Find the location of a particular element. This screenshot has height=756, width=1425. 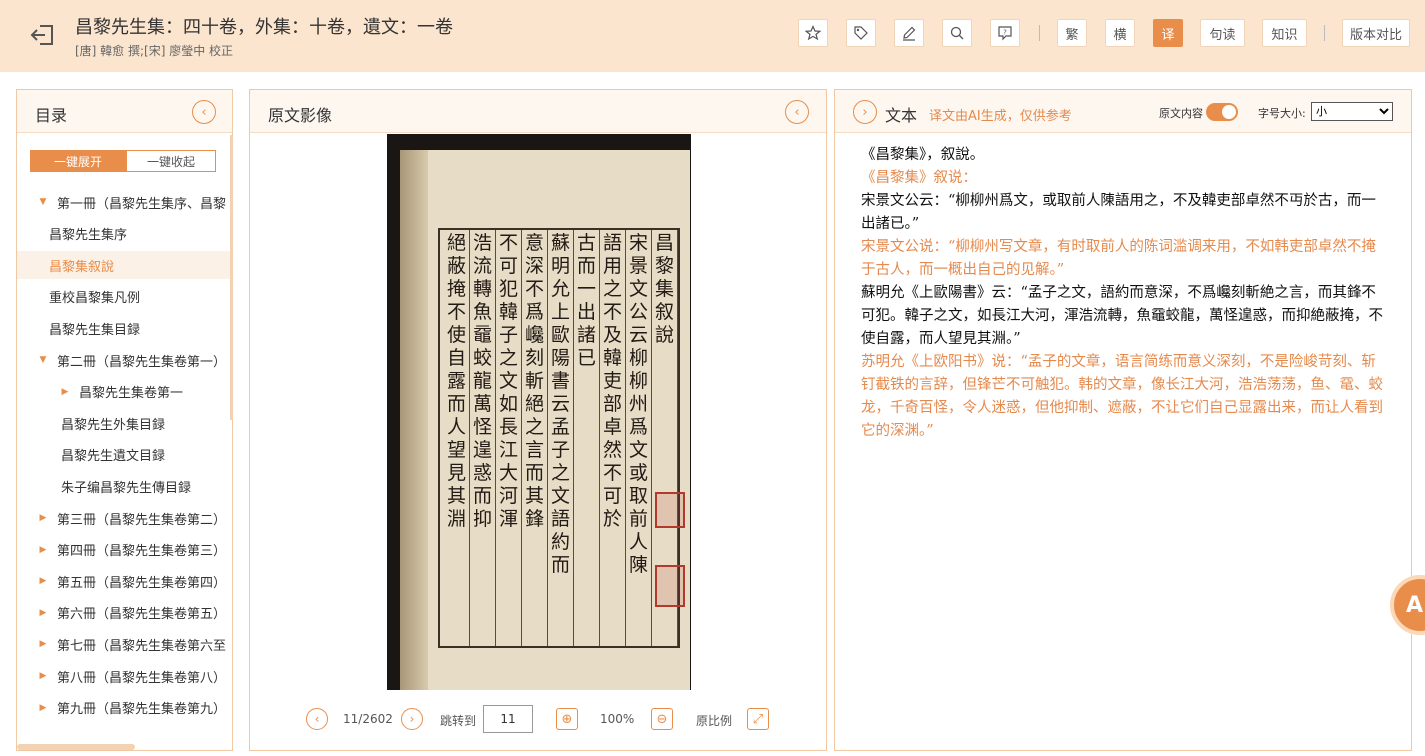

zoom-out-icon: ⊖ is located at coordinates (662, 719).